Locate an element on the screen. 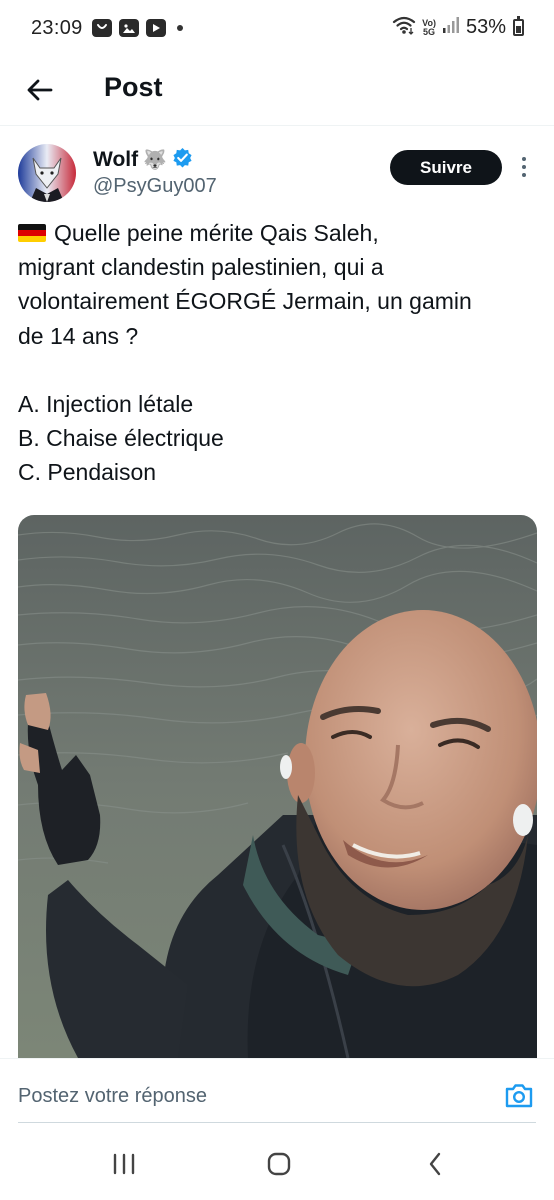 The image size is (554, 1200). system-nav-bar is located at coordinates (277, 1161).